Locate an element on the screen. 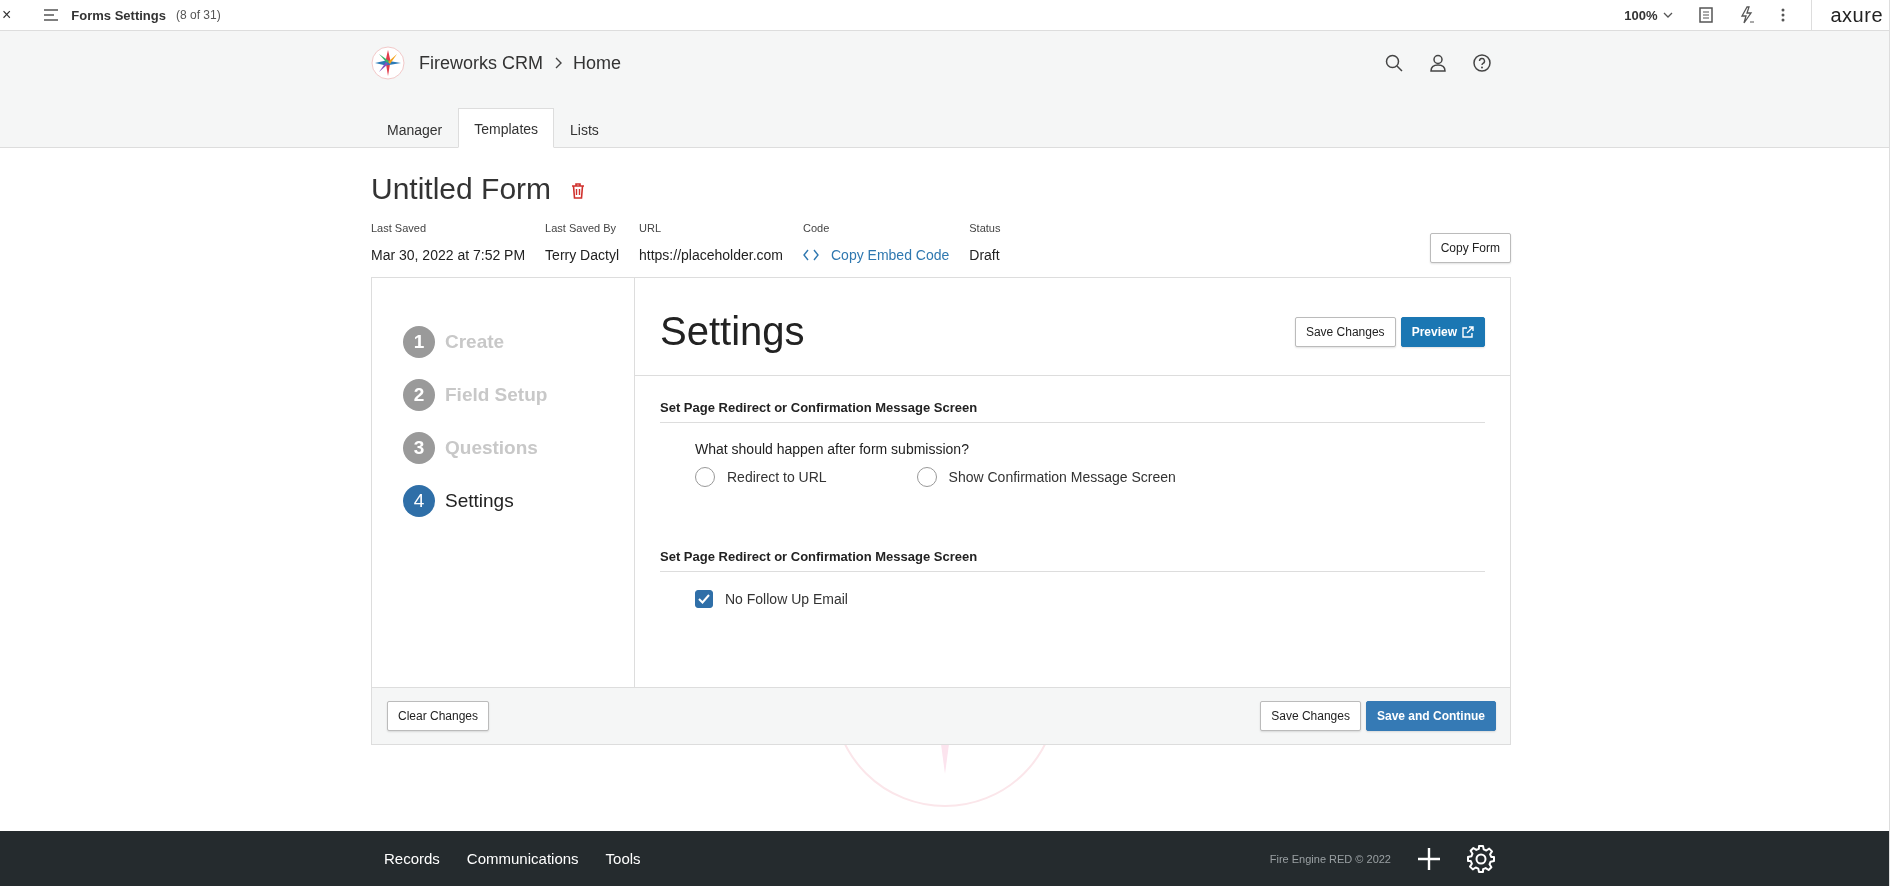  app-name: Fireworks CRM is located at coordinates (481, 63).